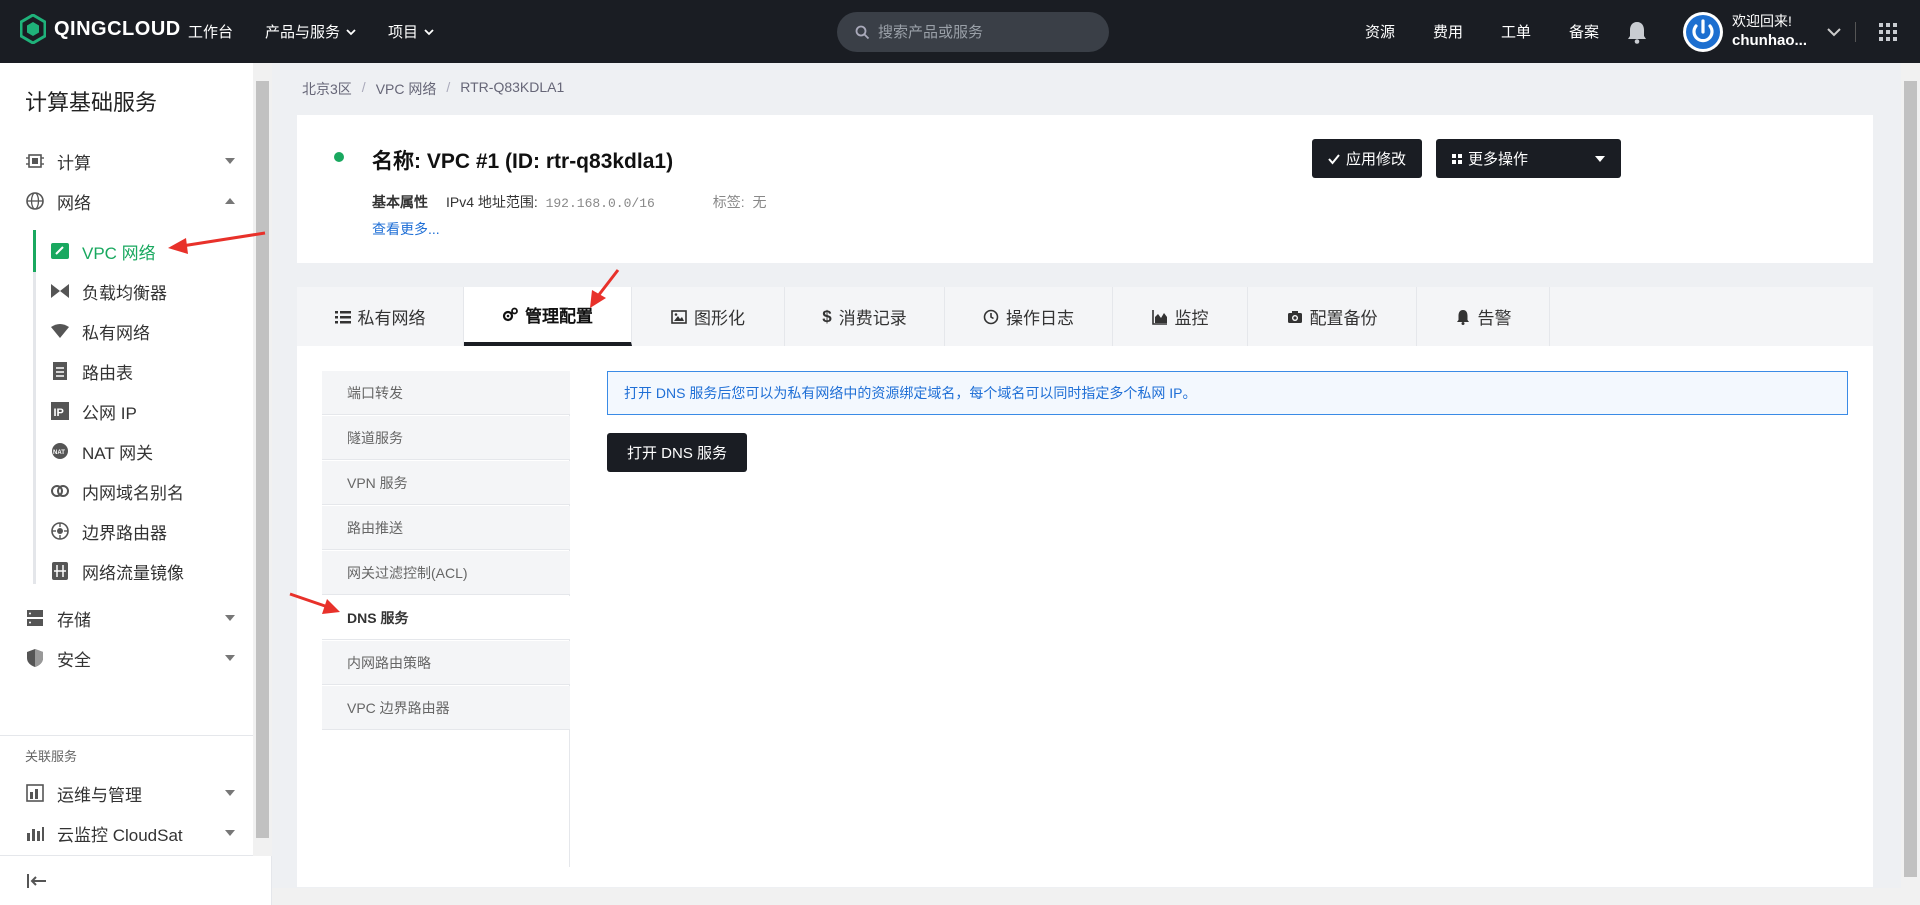 The image size is (1920, 905). What do you see at coordinates (60, 571) in the screenshot?
I see `traffic-mirror-icon` at bounding box center [60, 571].